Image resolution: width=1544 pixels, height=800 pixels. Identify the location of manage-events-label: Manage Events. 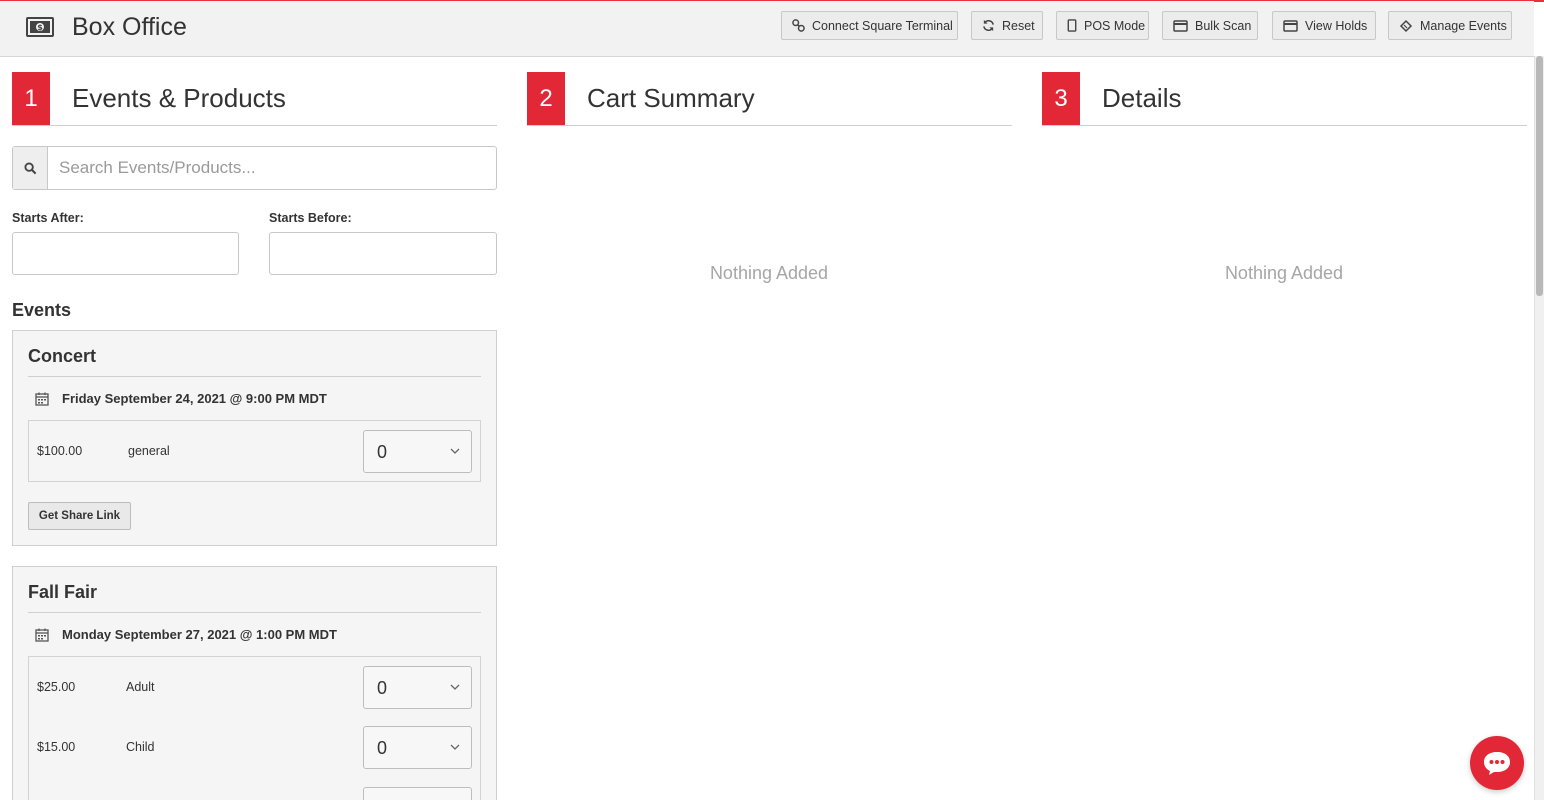
(1463, 25).